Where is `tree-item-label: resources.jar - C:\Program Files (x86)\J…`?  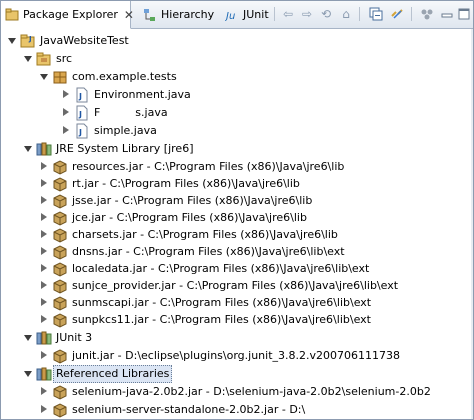 tree-item-label: resources.jar - C:\Program Files (x86)\J… is located at coordinates (208, 166).